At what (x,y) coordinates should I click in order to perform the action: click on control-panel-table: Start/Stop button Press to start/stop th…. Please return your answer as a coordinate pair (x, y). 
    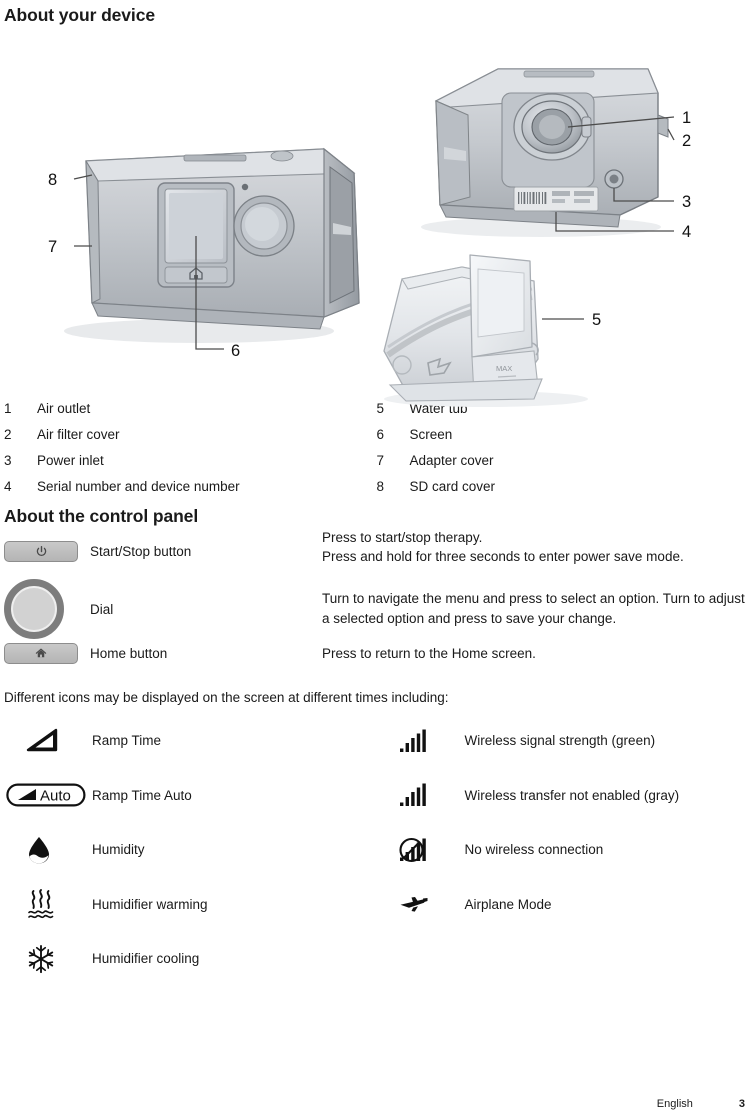
    Looking at the image, I should click on (376, 596).